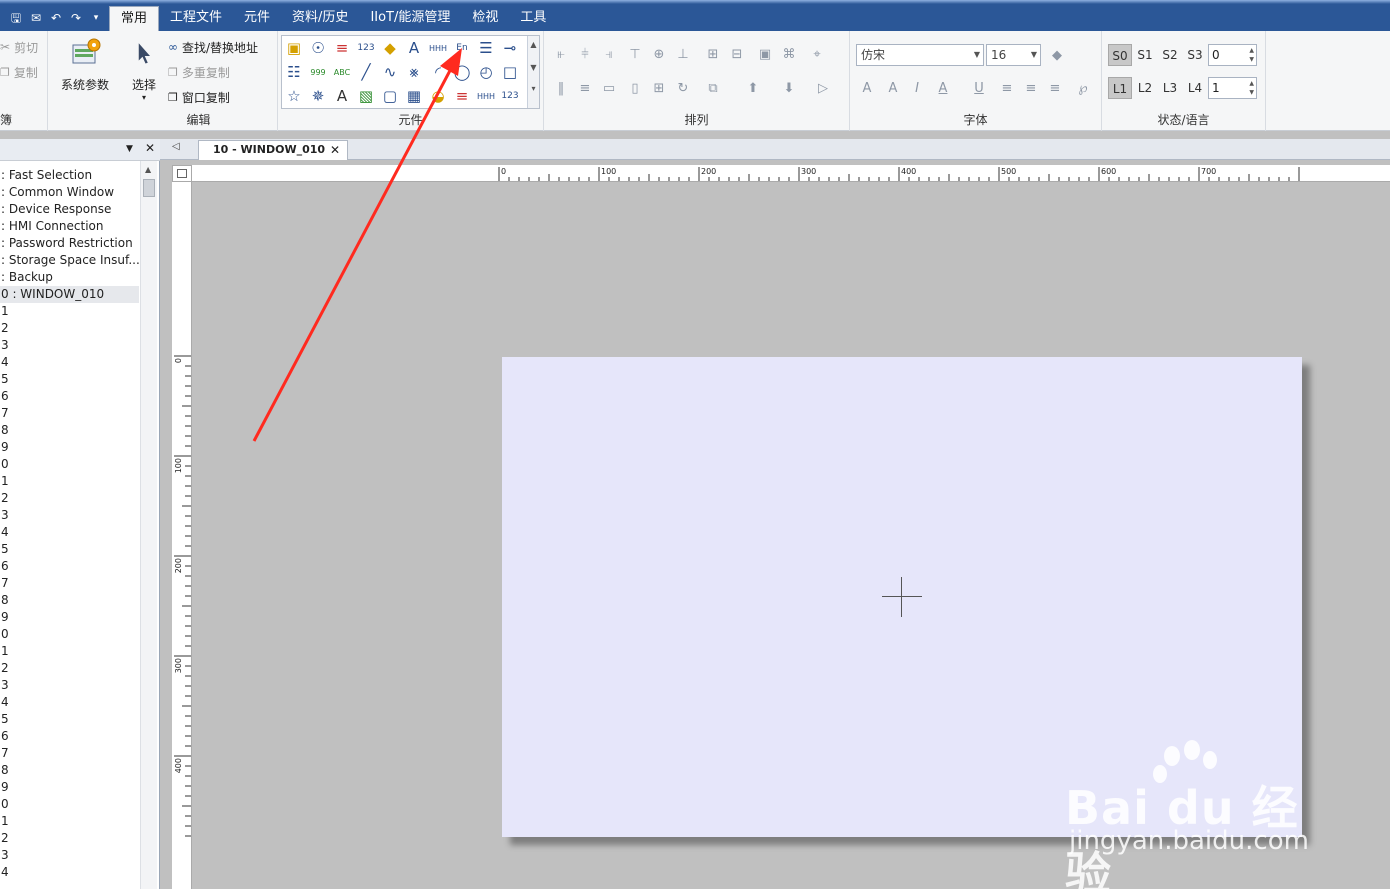 Image resolution: width=1390 pixels, height=889 pixels. I want to click on lang-l2-button: L2, so click(1145, 88).